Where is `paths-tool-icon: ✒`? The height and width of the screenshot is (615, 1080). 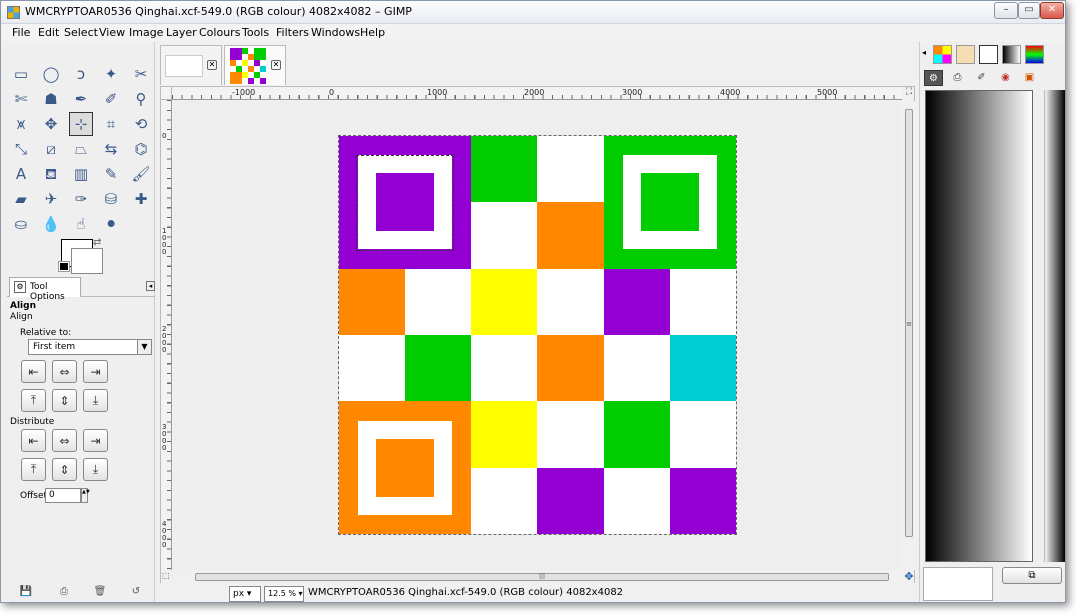 paths-tool-icon: ✒ is located at coordinates (81, 99).